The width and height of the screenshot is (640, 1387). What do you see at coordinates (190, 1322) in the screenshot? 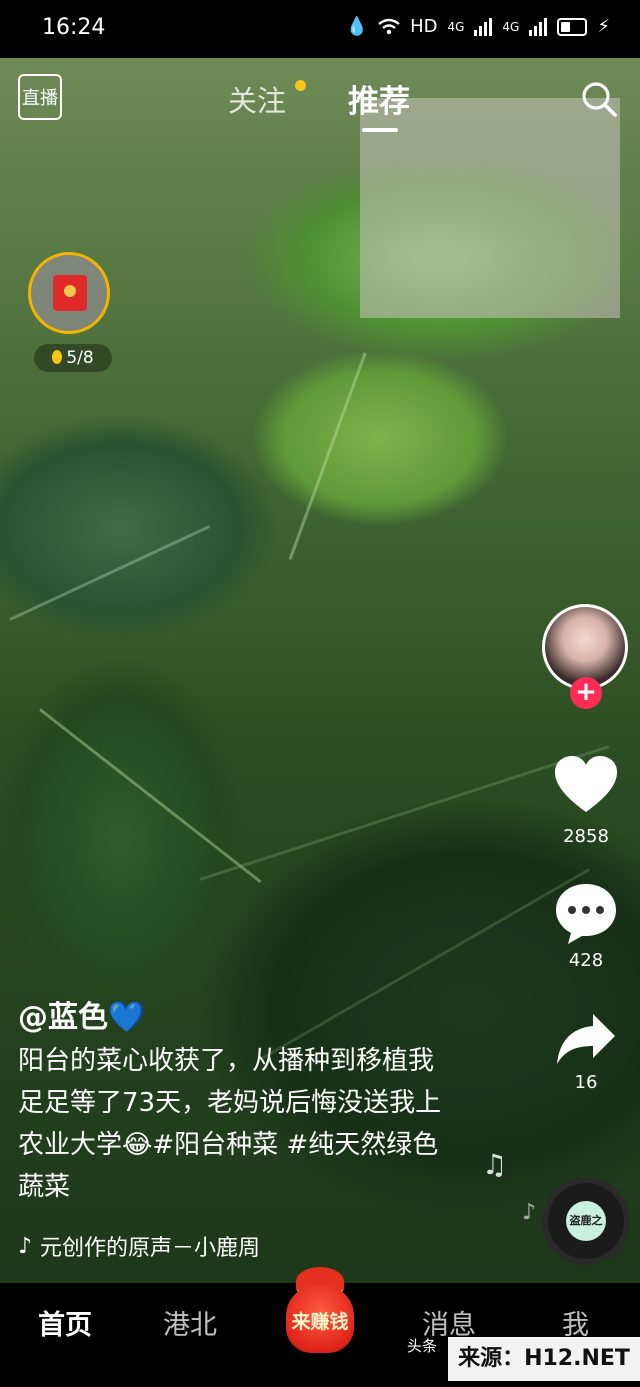
I see `nav-local: 港北` at bounding box center [190, 1322].